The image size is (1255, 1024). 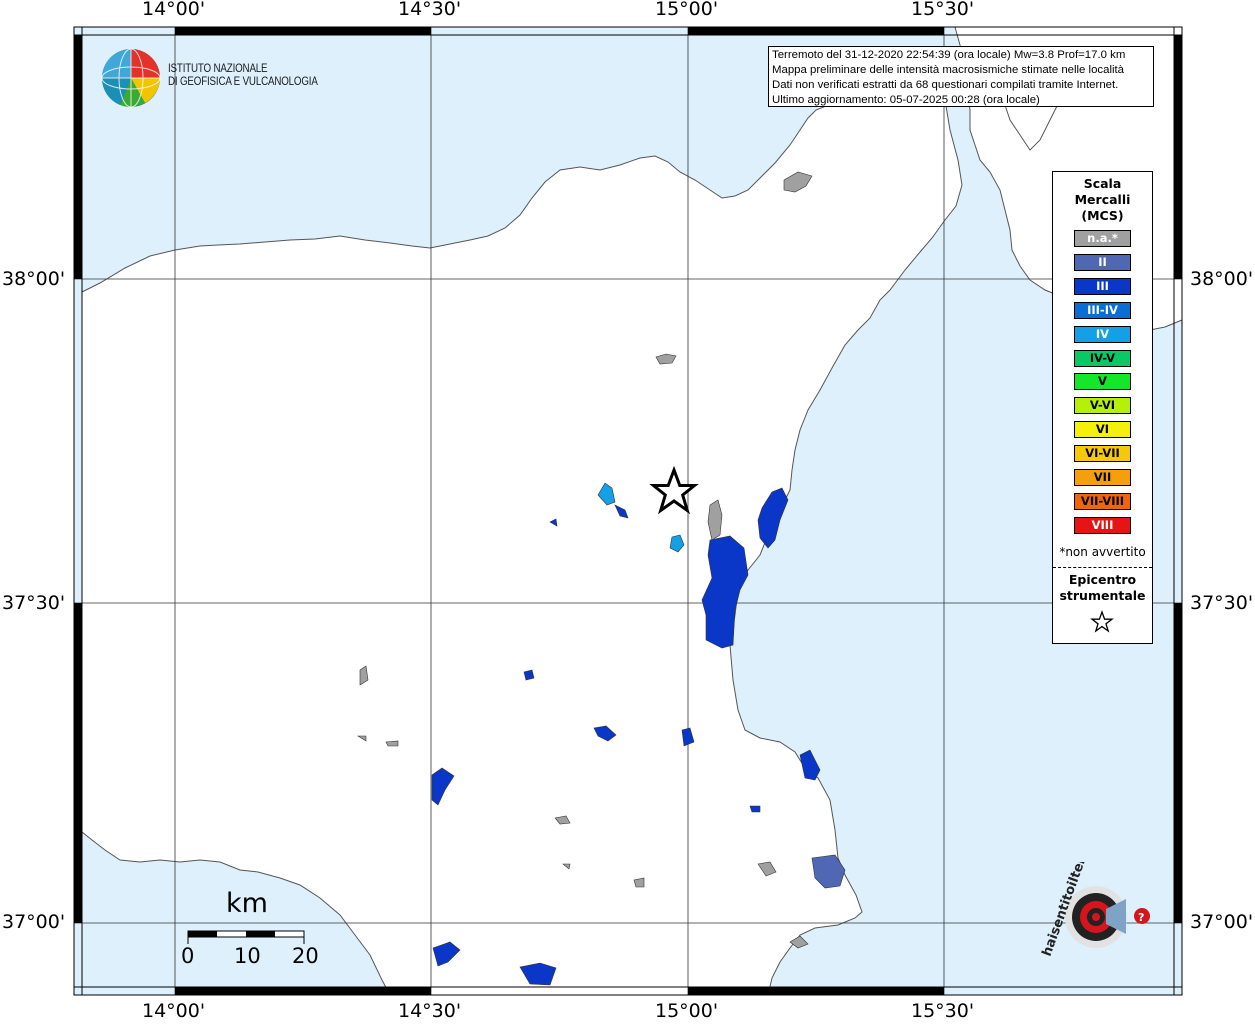 What do you see at coordinates (1102, 286) in the screenshot?
I see `legend-swatch-iii: III` at bounding box center [1102, 286].